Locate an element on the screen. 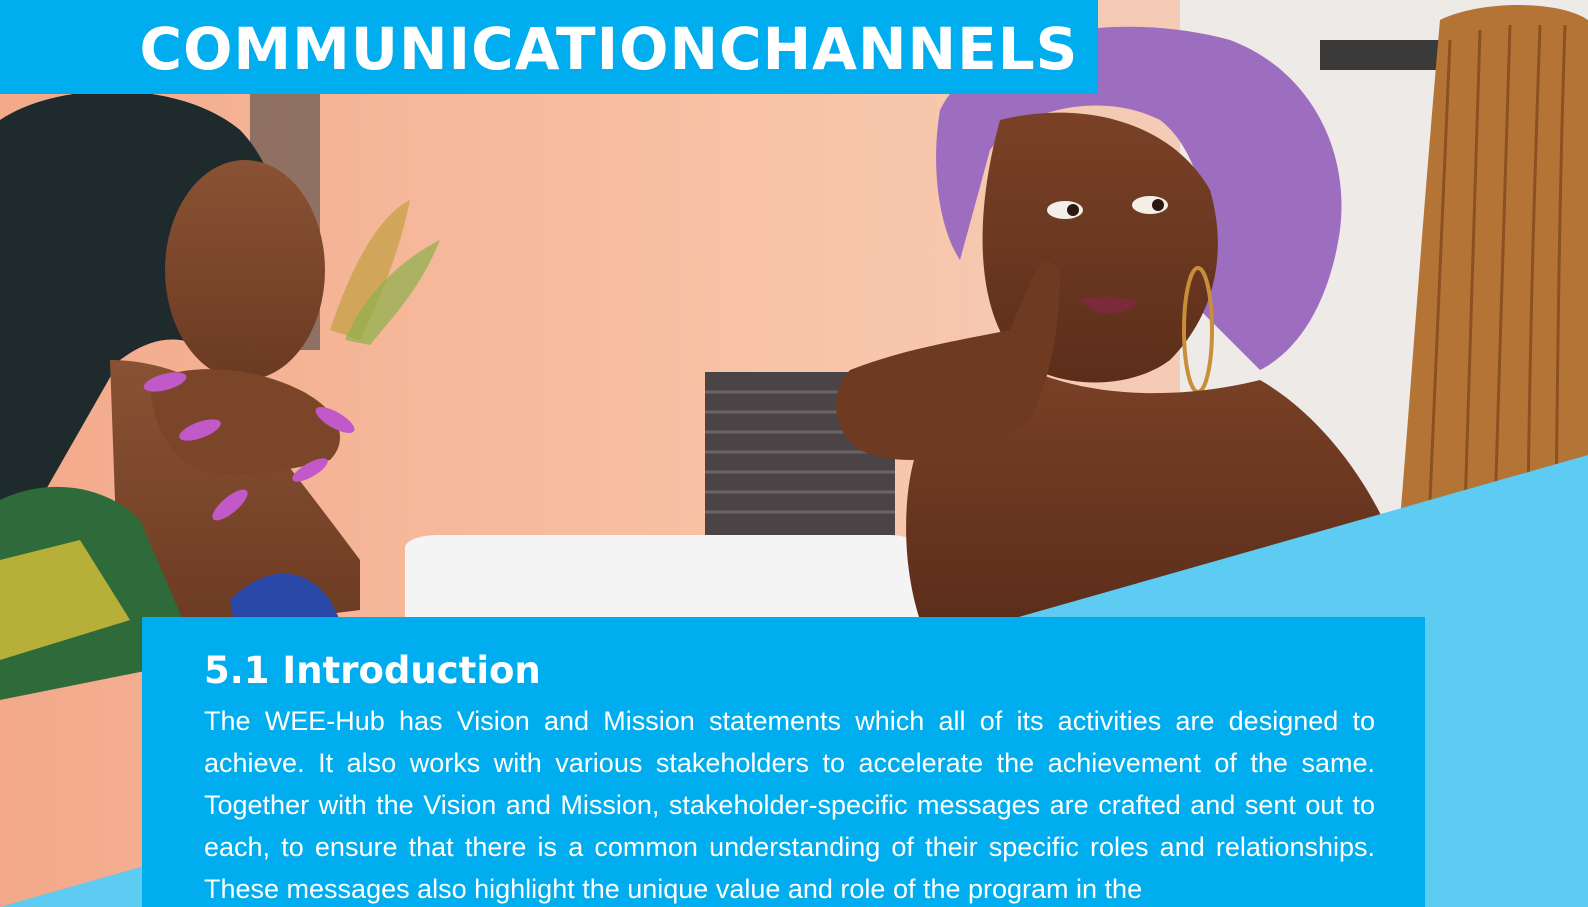 This screenshot has width=1588, height=907. title-banner: COMMUNICATIONCHANNELS is located at coordinates (549, 47).